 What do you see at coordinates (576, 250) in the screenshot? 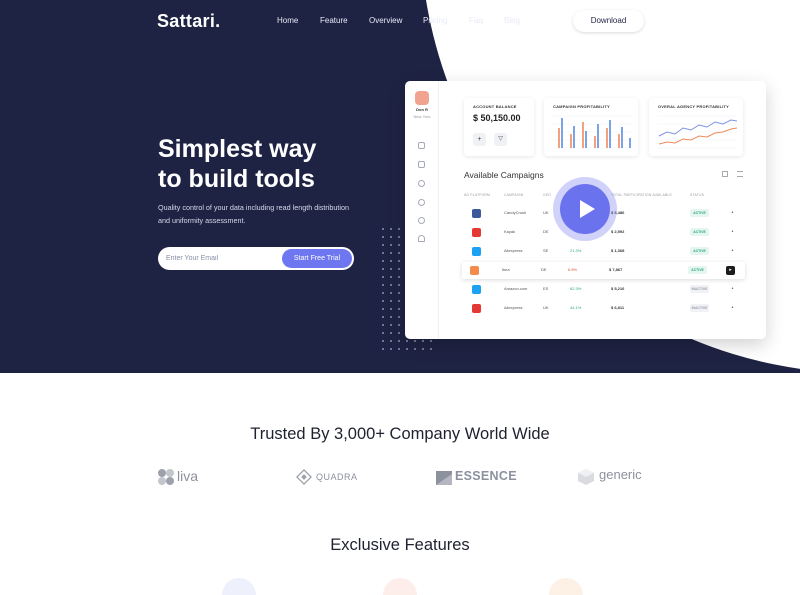
I see `campaign-change: 21.3%` at bounding box center [576, 250].